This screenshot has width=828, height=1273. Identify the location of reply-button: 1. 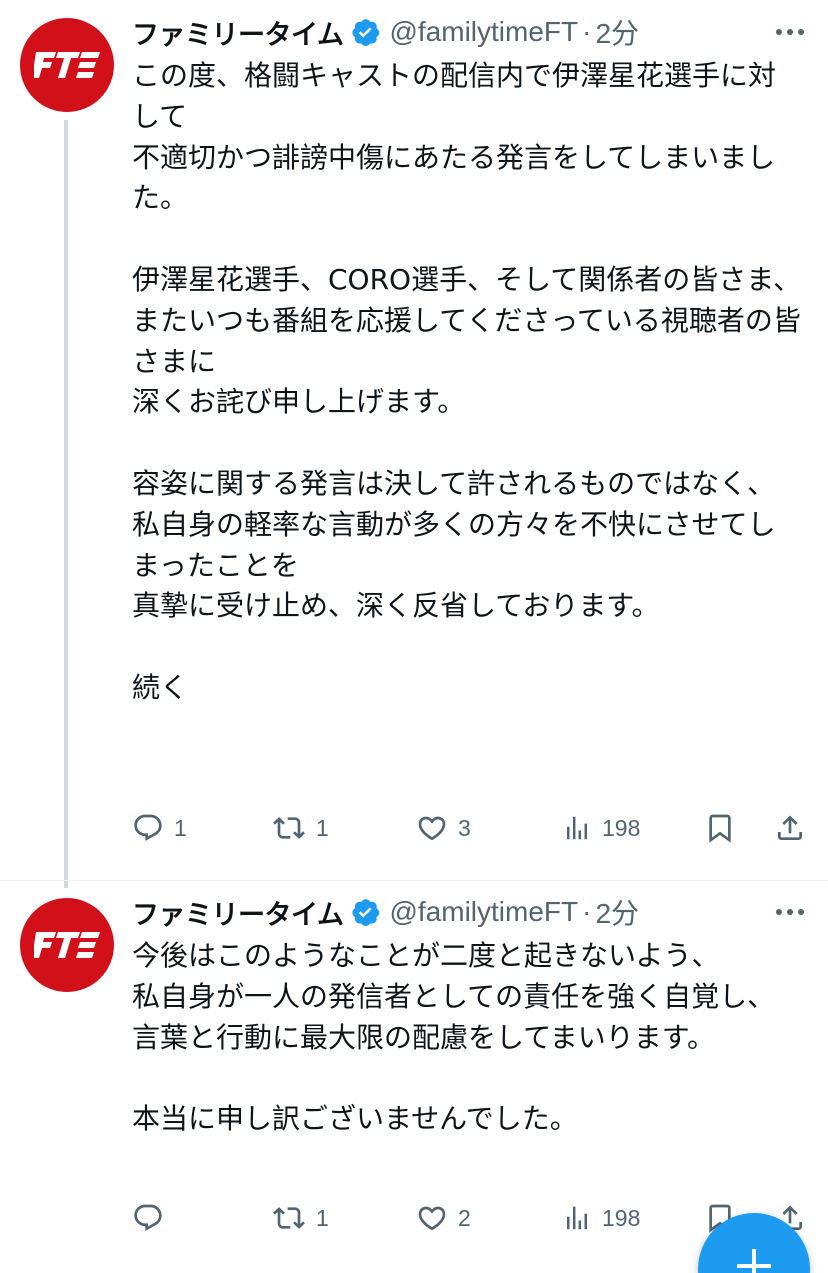
(159, 828).